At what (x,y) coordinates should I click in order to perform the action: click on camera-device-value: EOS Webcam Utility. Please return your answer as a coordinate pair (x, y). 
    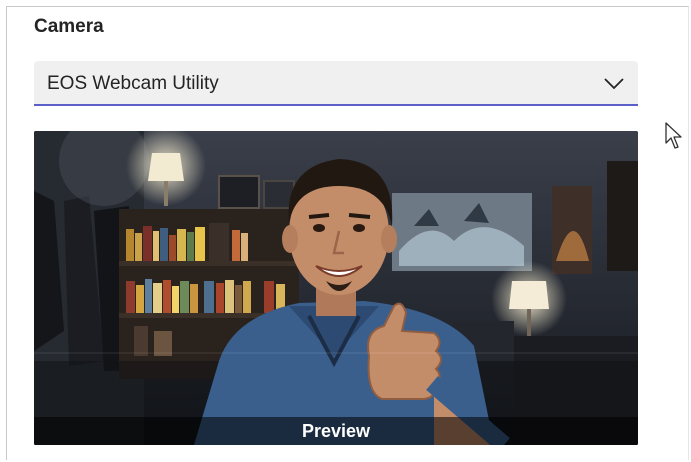
    Looking at the image, I should click on (133, 83).